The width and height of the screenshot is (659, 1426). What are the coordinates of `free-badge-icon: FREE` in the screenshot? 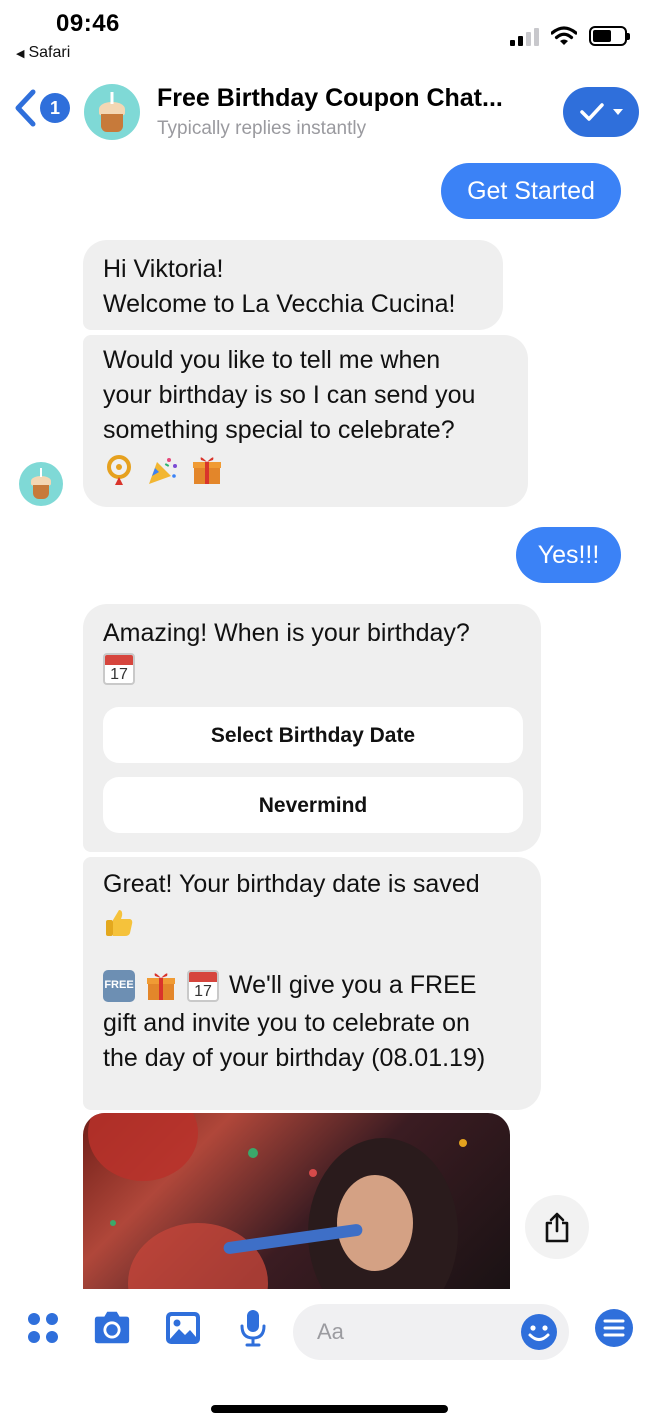 It's located at (119, 985).